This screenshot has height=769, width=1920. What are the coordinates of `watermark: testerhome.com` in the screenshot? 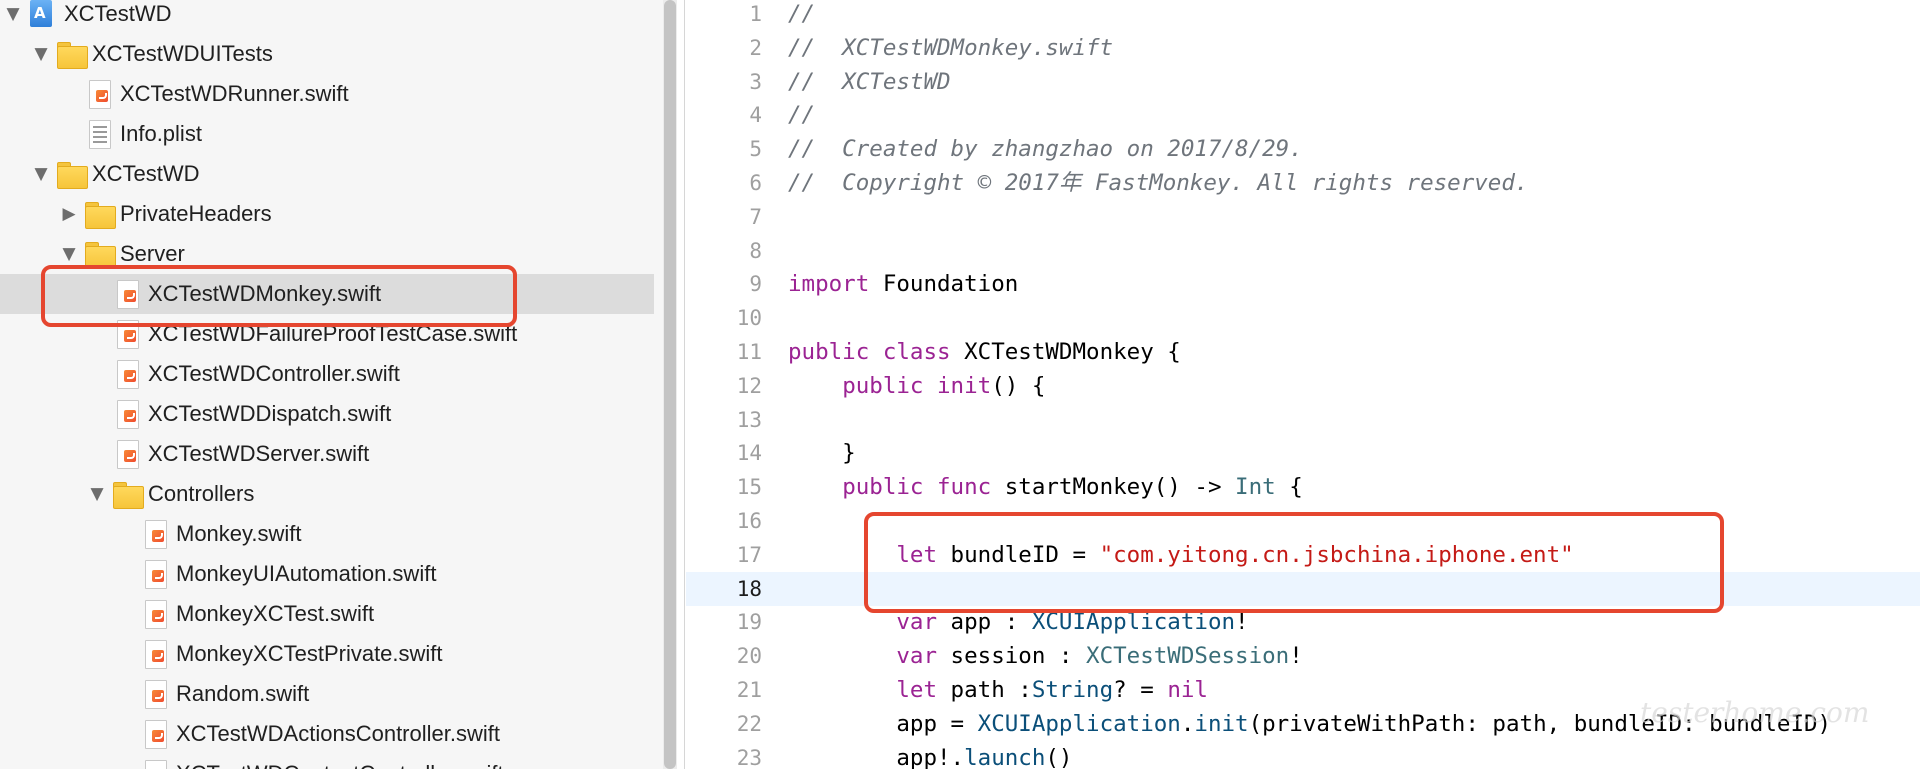 It's located at (1755, 712).